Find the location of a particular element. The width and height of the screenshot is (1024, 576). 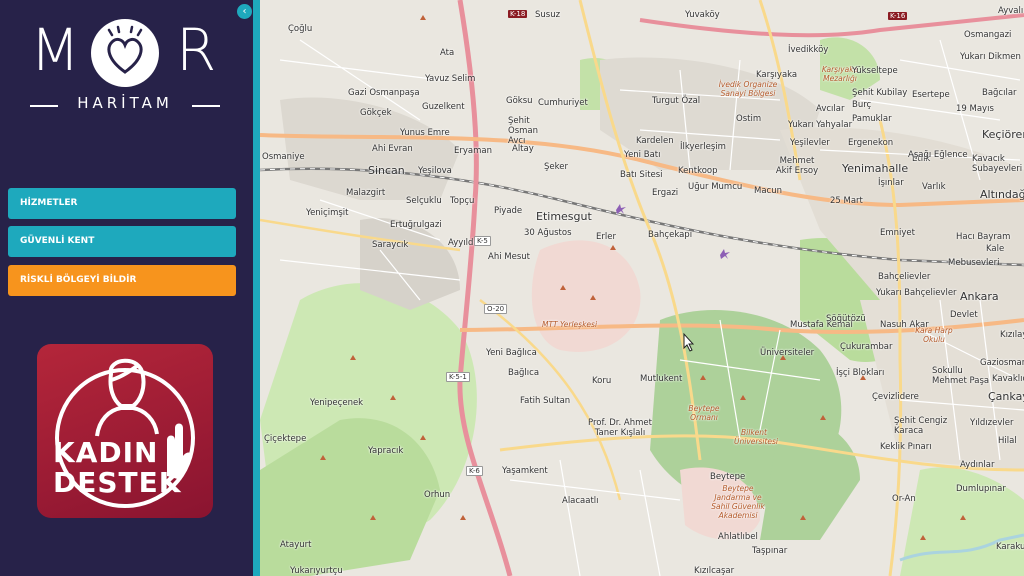

map-label: Malazgirt is located at coordinates (366, 193).